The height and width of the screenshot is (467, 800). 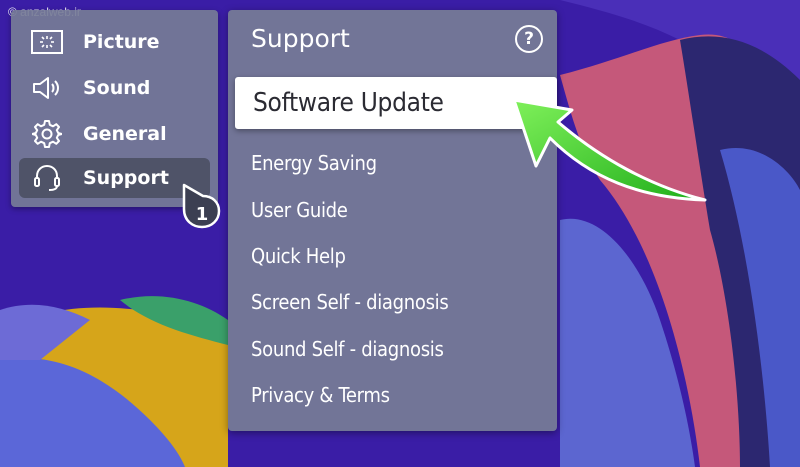 I want to click on green-arrow-annotation, so click(x=609, y=150).